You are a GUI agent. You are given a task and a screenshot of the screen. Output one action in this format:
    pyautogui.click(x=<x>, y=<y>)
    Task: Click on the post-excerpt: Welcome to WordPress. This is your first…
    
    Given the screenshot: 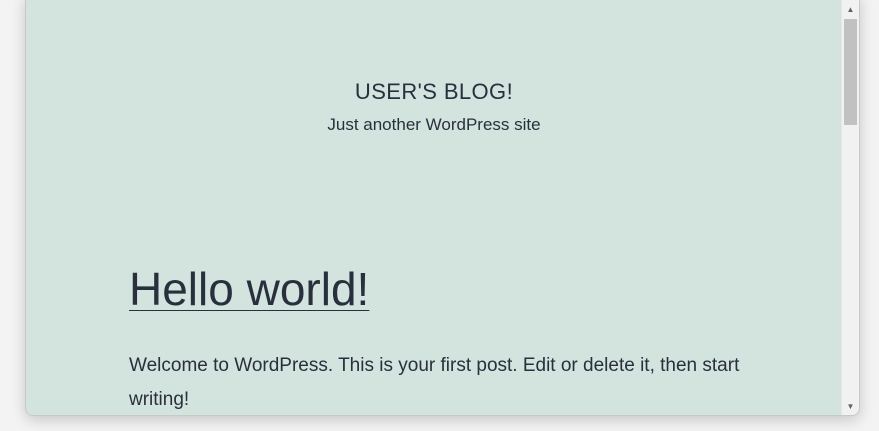 What is the action you would take?
    pyautogui.click(x=434, y=382)
    